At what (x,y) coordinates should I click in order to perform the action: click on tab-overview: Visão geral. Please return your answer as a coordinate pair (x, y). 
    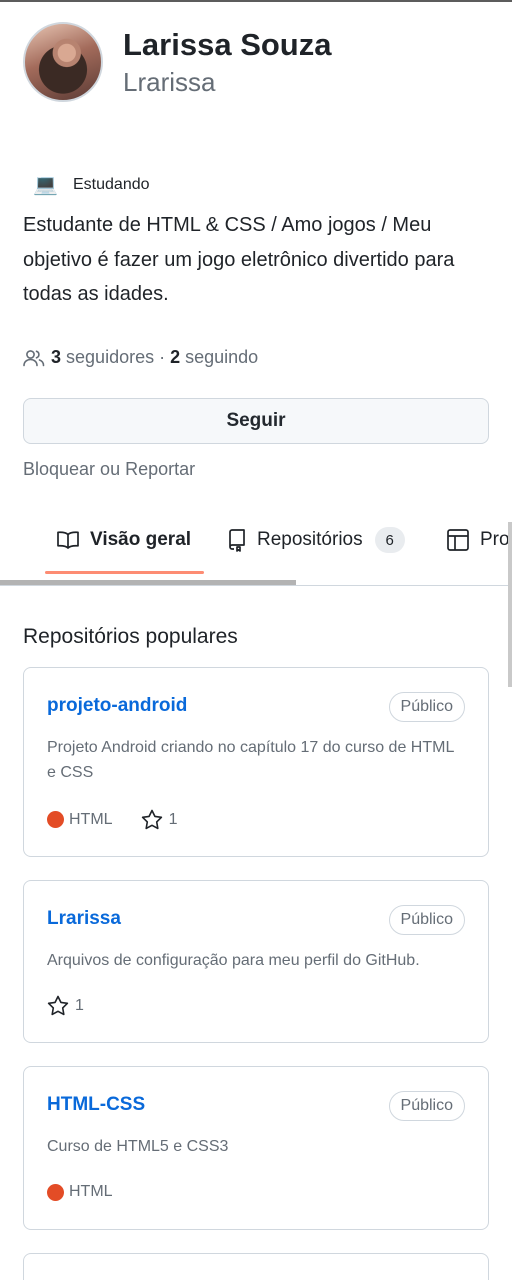
    Looking at the image, I should click on (123, 540).